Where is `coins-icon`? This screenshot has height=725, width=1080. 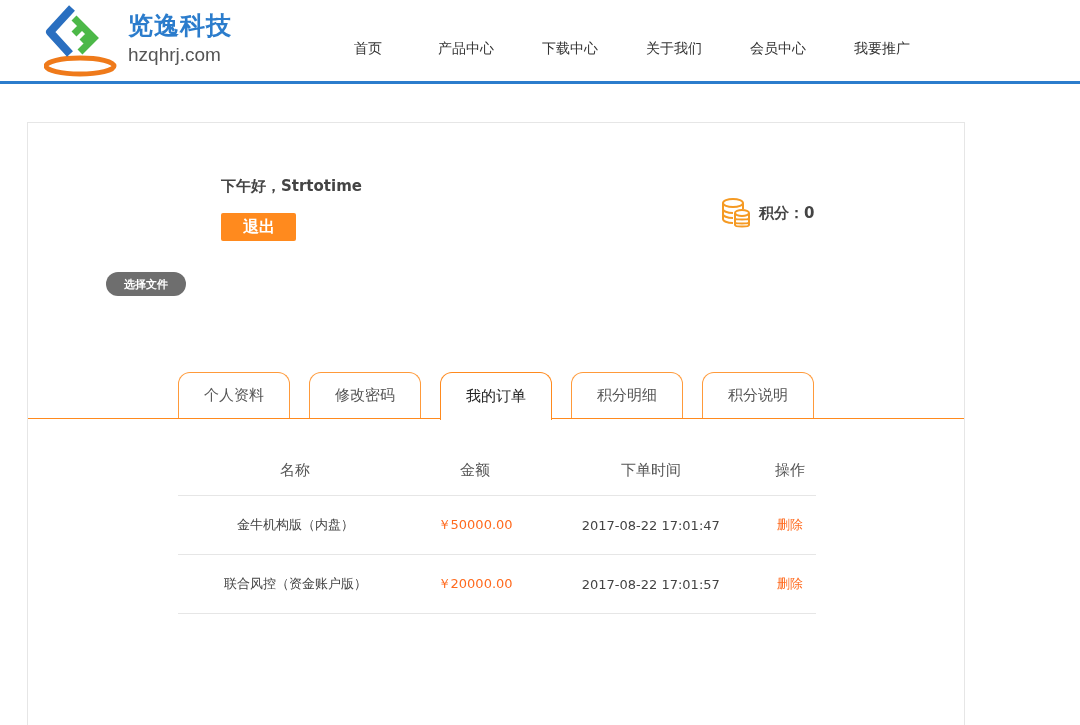
coins-icon is located at coordinates (736, 213).